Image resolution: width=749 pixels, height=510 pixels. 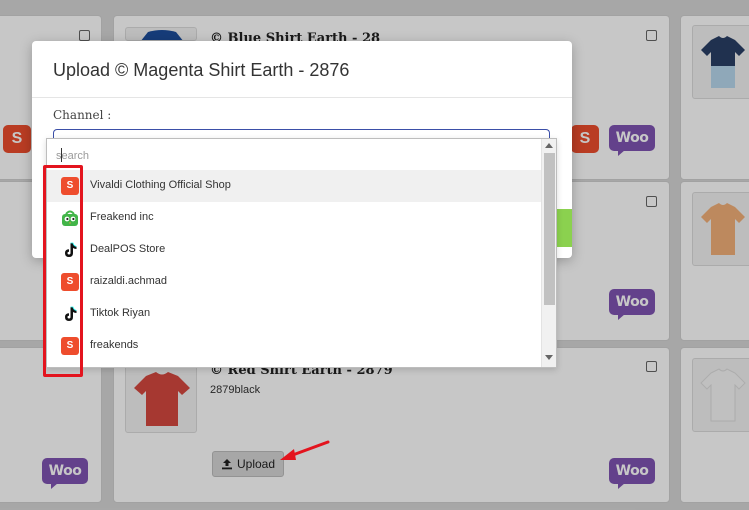 I want to click on channel-search-input, so click(x=300, y=156).